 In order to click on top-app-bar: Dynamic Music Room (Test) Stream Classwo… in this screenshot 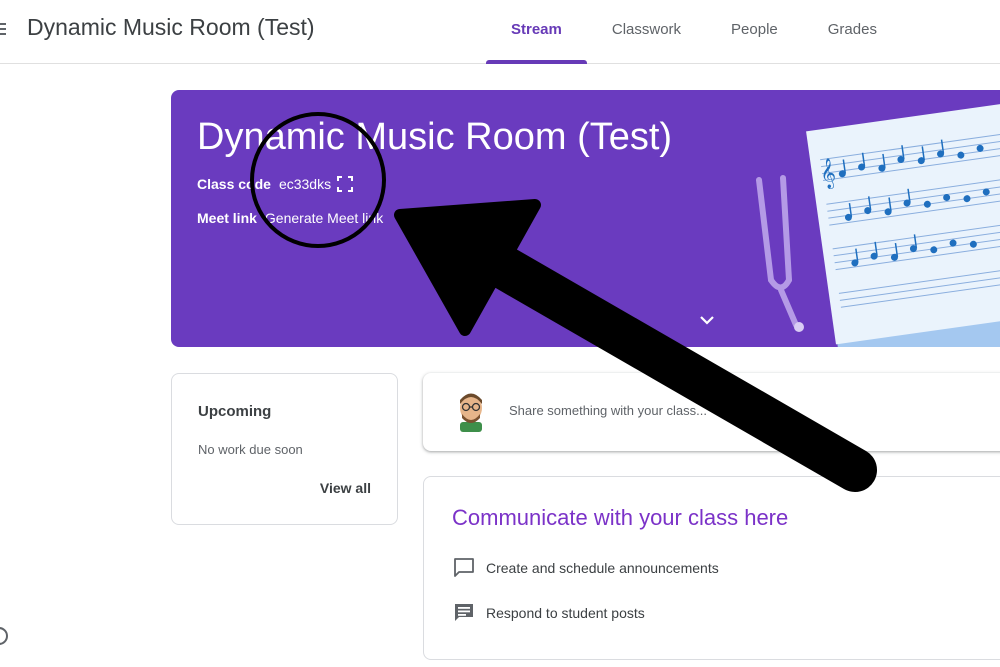, I will do `click(500, 32)`.